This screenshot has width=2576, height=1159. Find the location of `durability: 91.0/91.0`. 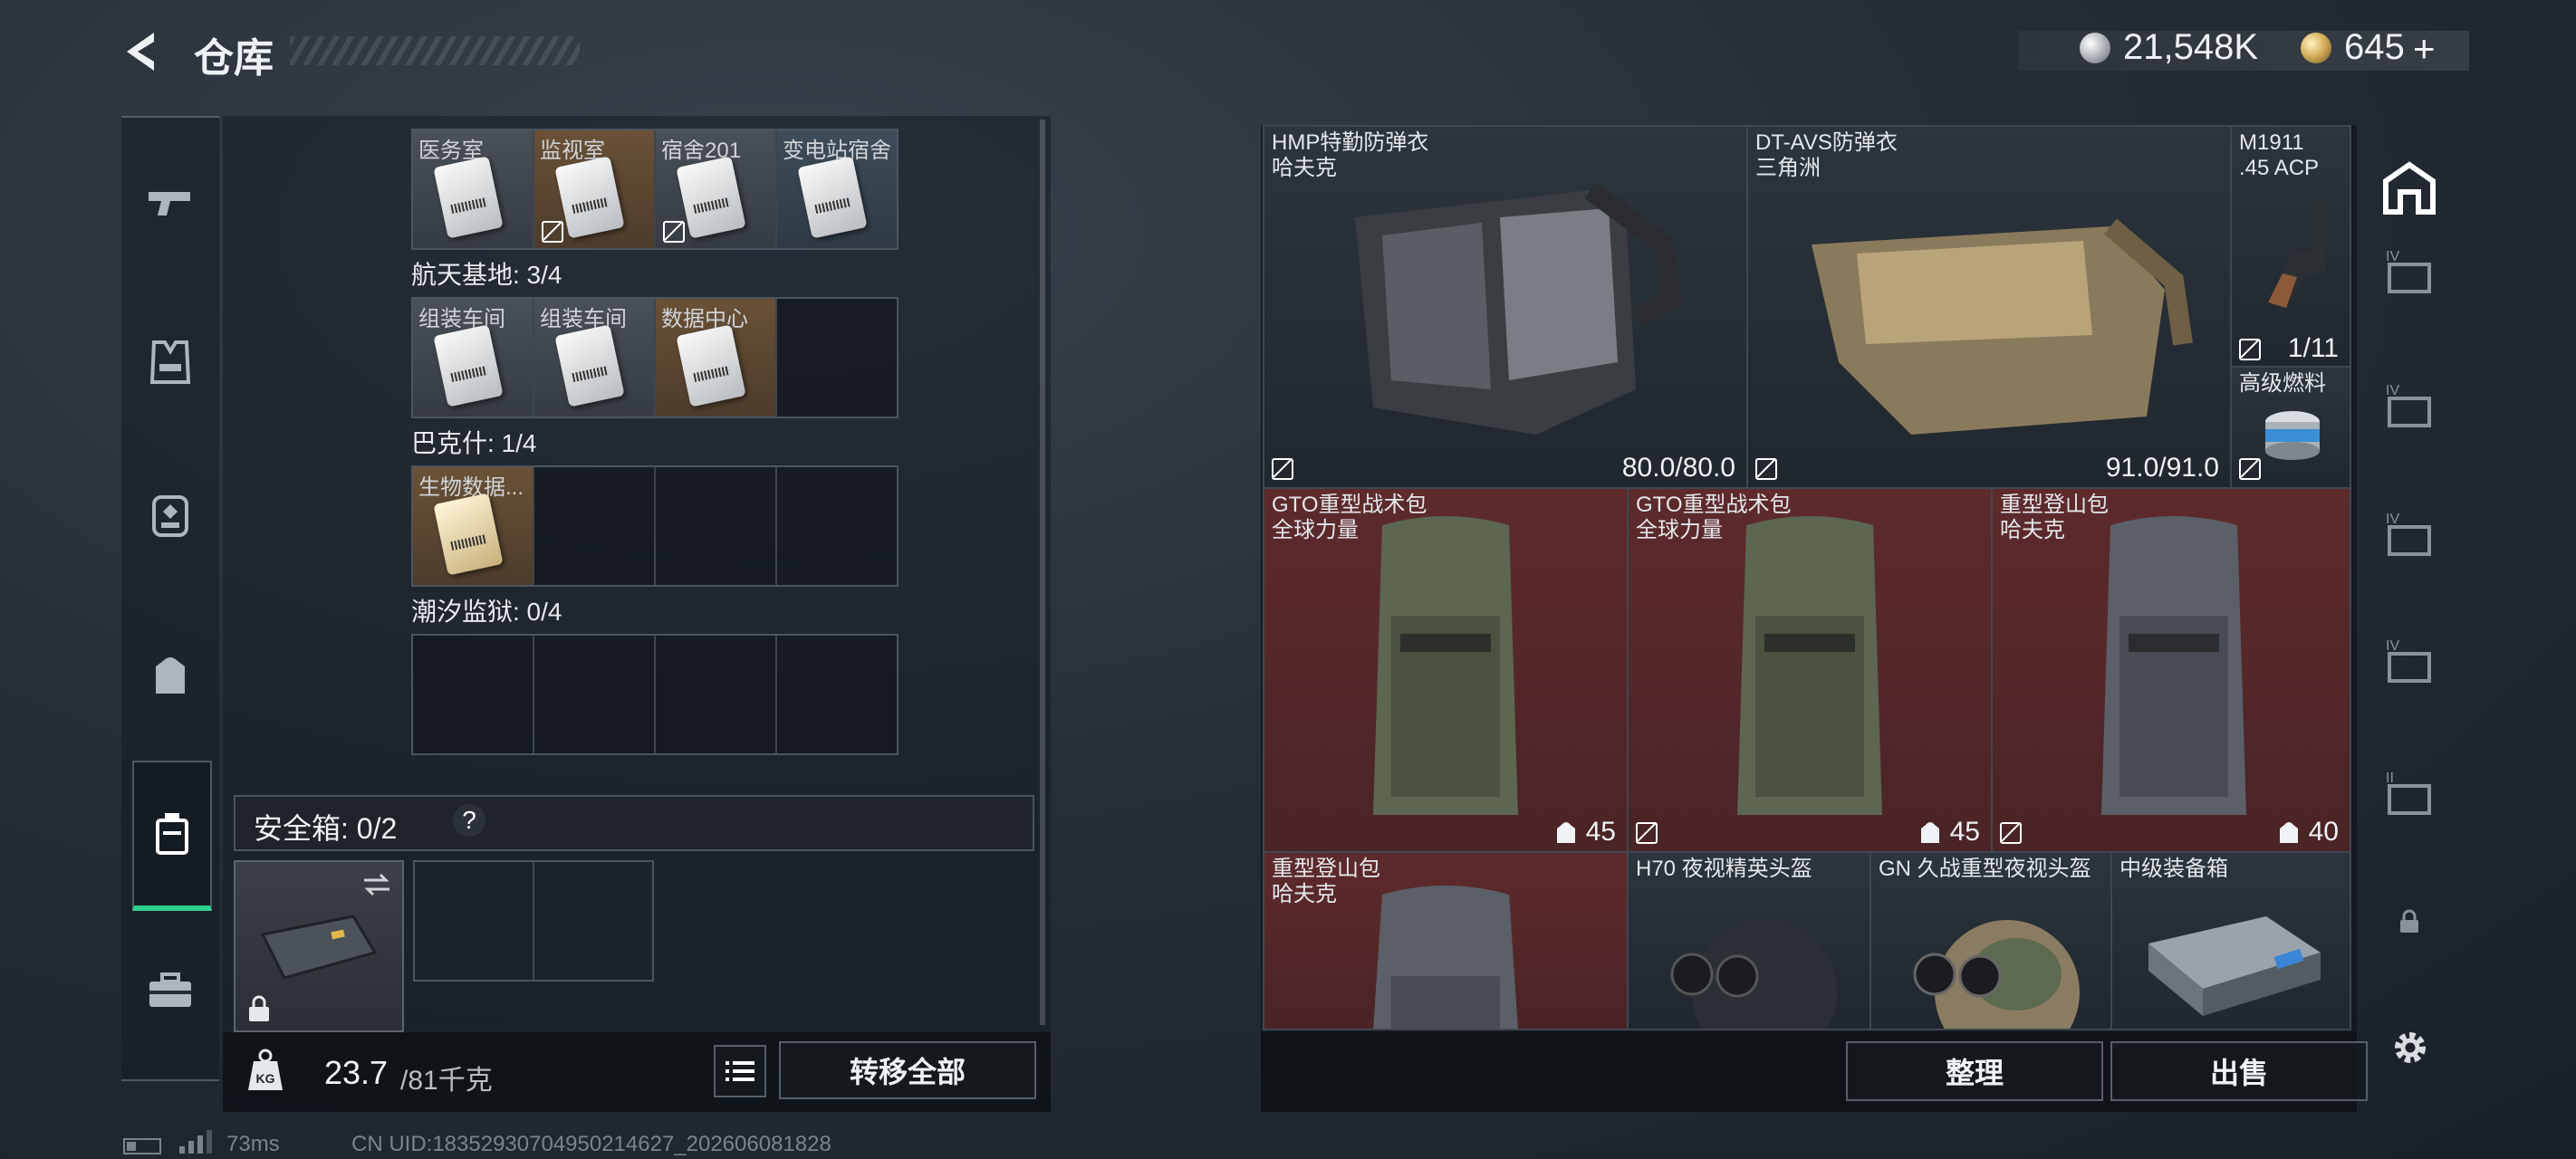

durability: 91.0/91.0 is located at coordinates (2162, 468).